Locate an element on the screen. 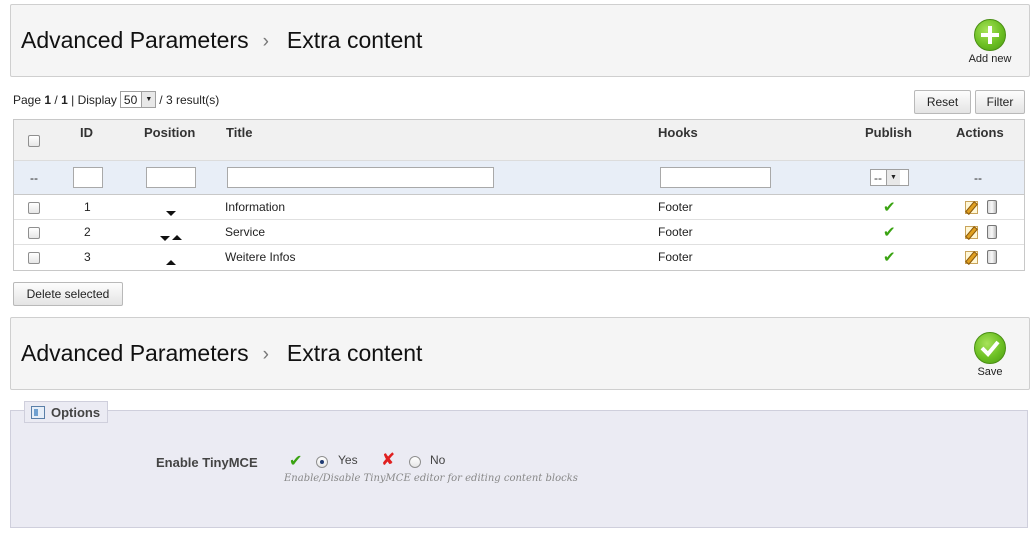  delete-selected-button: Delete selected is located at coordinates (68, 294).